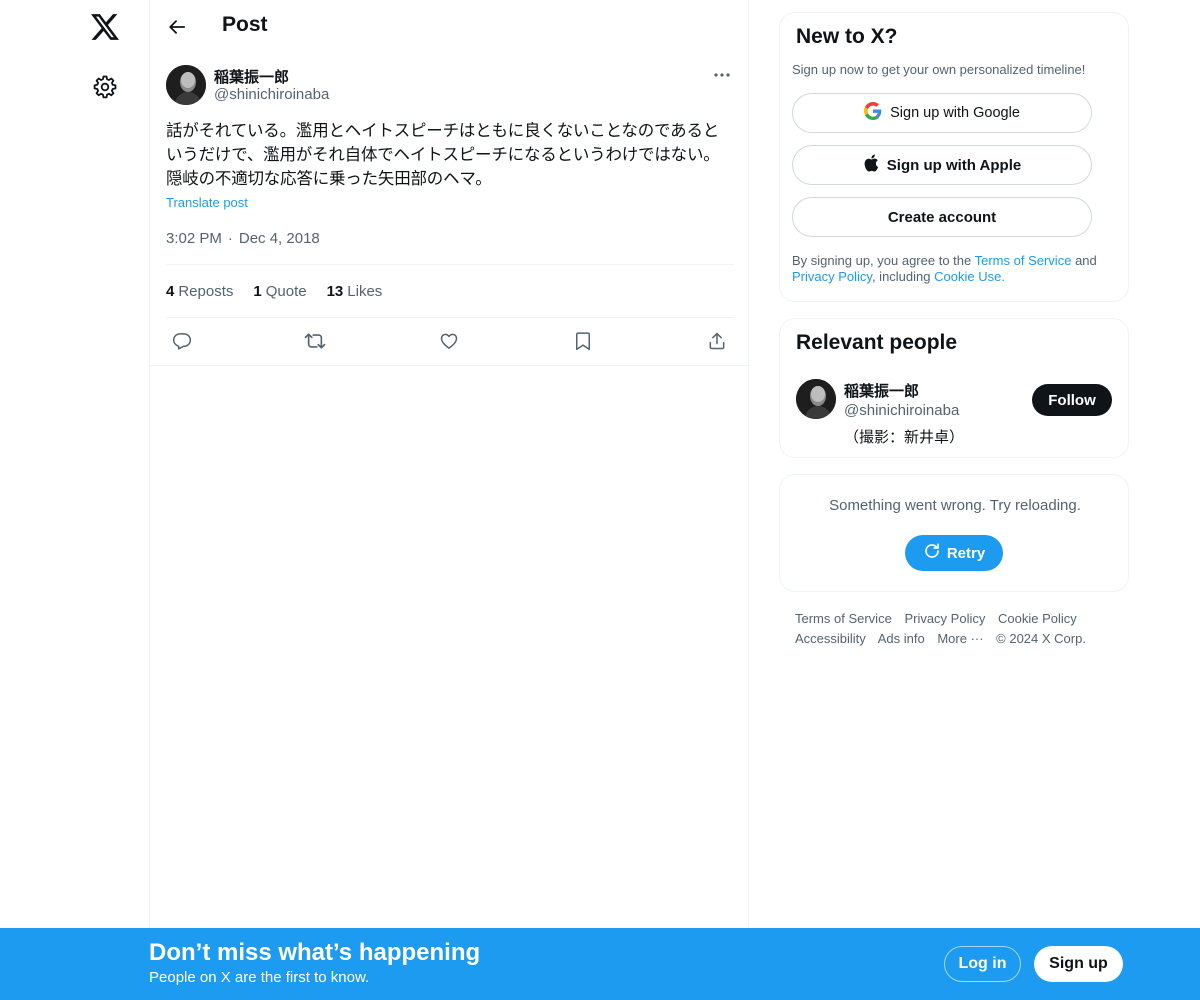  What do you see at coordinates (259, 977) in the screenshot?
I see `bottom-bar-subtitle: People on X are the first to know.` at bounding box center [259, 977].